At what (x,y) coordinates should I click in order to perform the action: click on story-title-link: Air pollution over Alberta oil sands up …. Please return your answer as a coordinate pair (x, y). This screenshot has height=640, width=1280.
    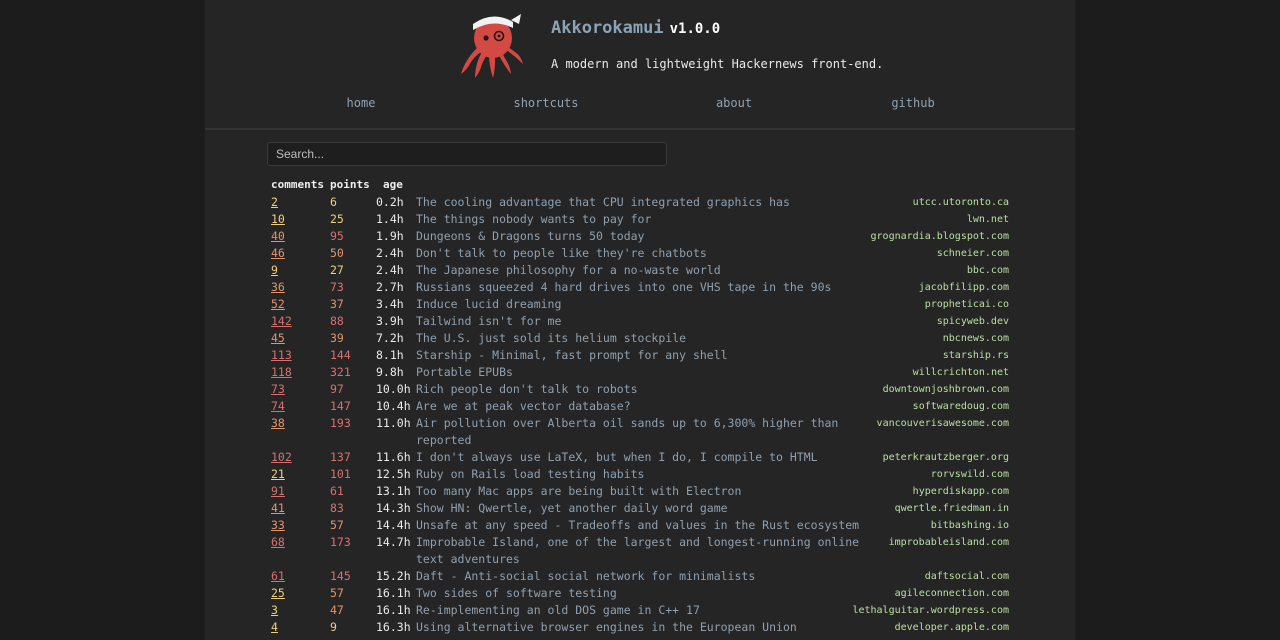
    Looking at the image, I should click on (641, 432).